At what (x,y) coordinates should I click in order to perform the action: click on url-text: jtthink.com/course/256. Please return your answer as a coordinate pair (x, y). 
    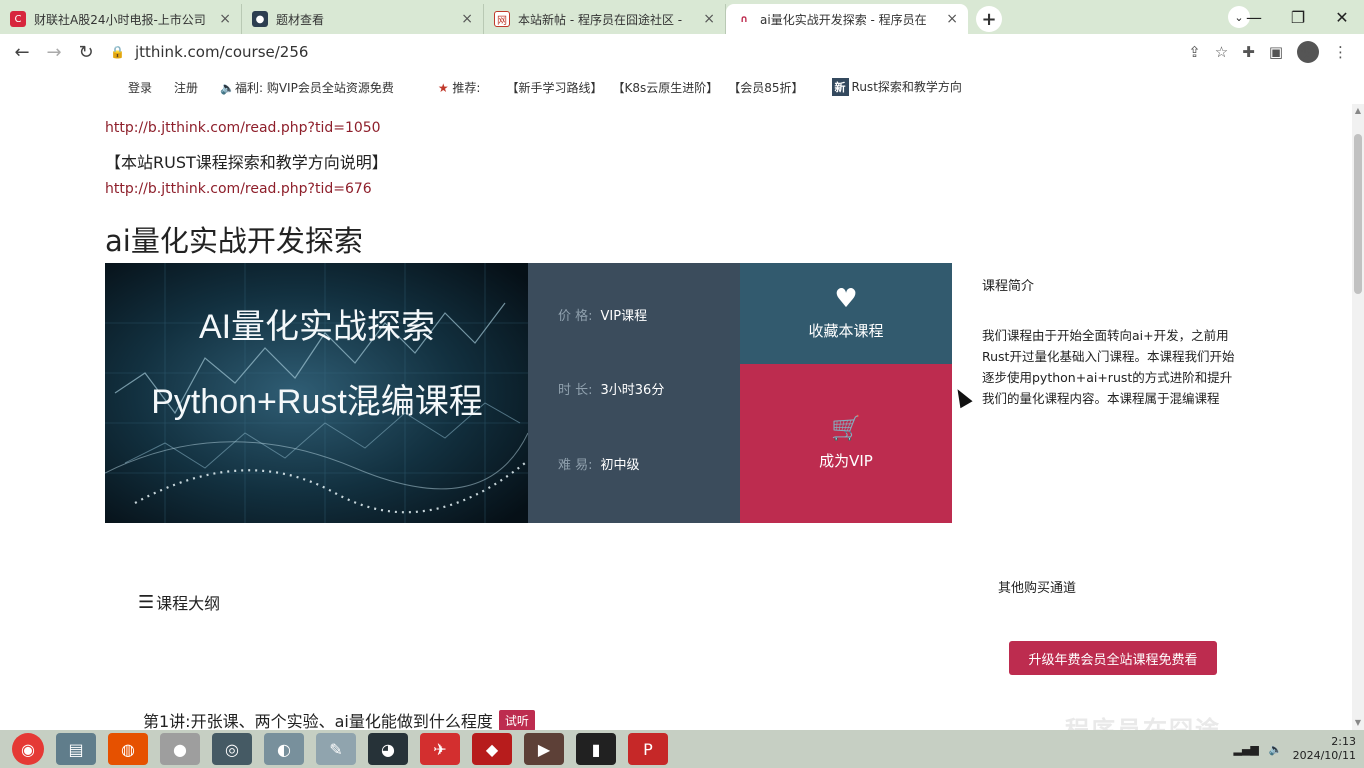
    Looking at the image, I should click on (221, 52).